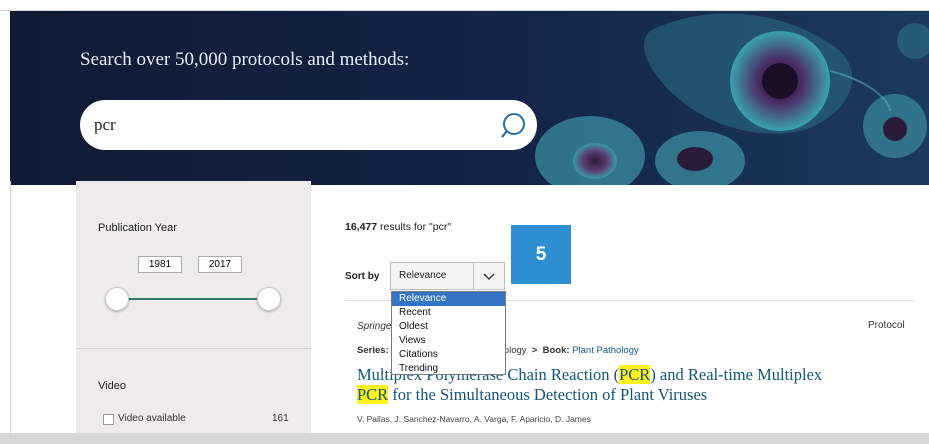 The height and width of the screenshot is (444, 929). Describe the element at coordinates (160, 264) in the screenshot. I see `year-from-input` at that location.